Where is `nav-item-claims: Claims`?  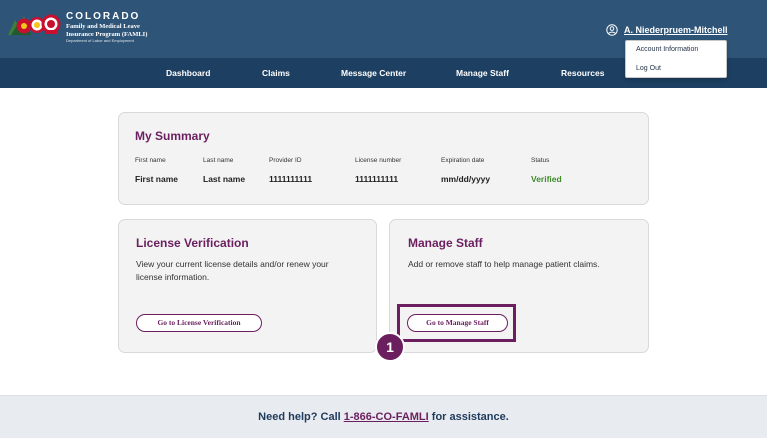 nav-item-claims: Claims is located at coordinates (276, 73).